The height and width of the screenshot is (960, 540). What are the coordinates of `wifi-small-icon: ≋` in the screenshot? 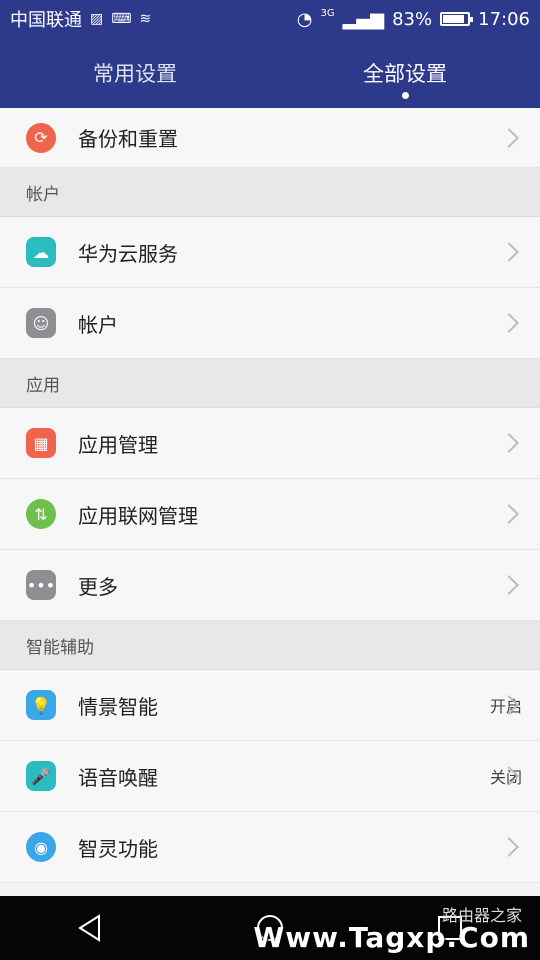 It's located at (145, 19).